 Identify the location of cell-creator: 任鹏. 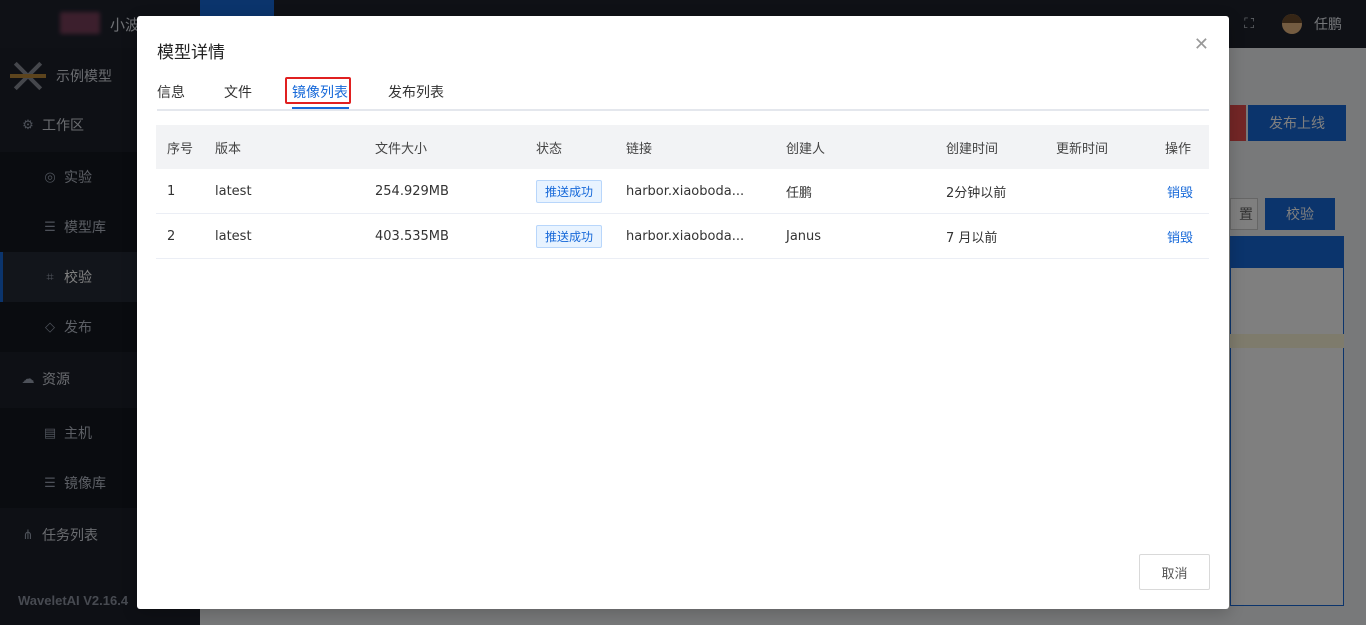
(799, 193).